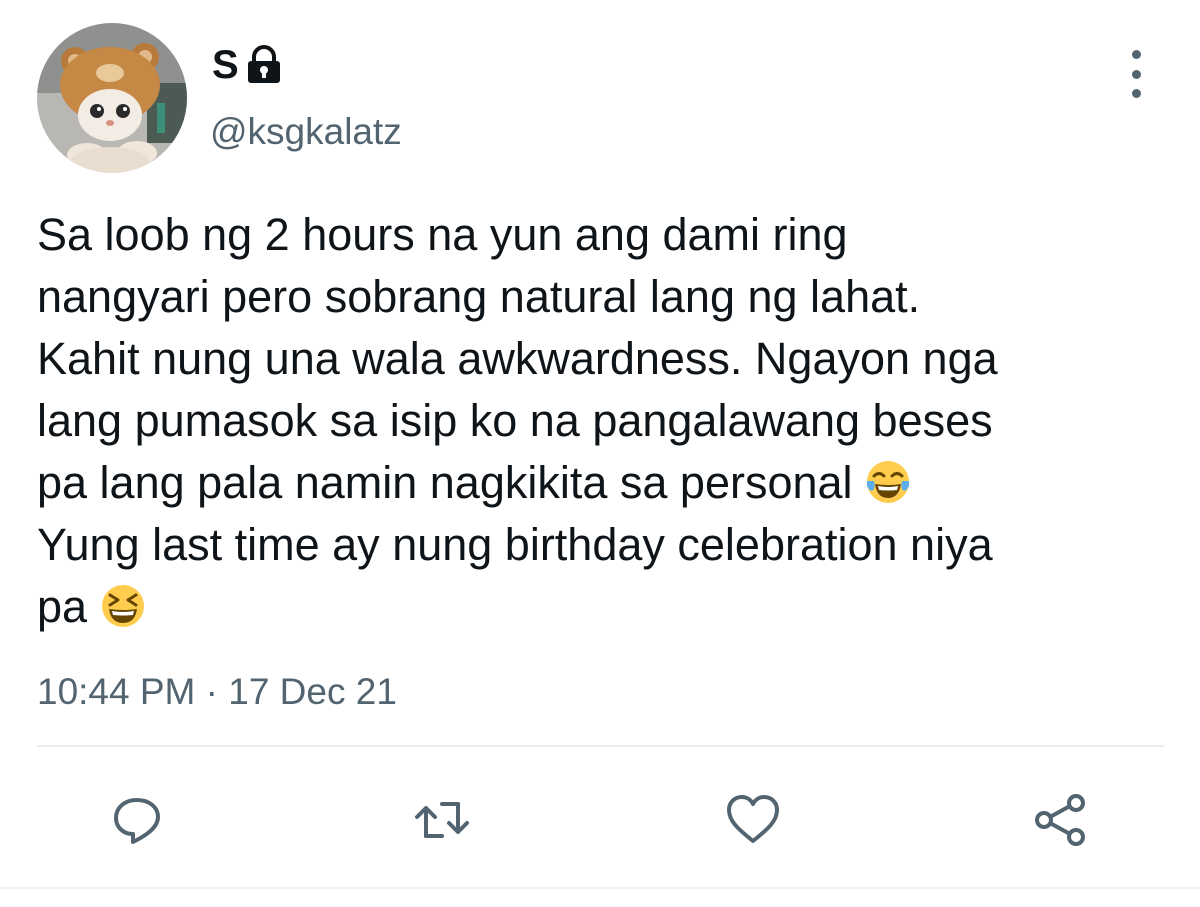  I want to click on retweet-icon, so click(442, 820).